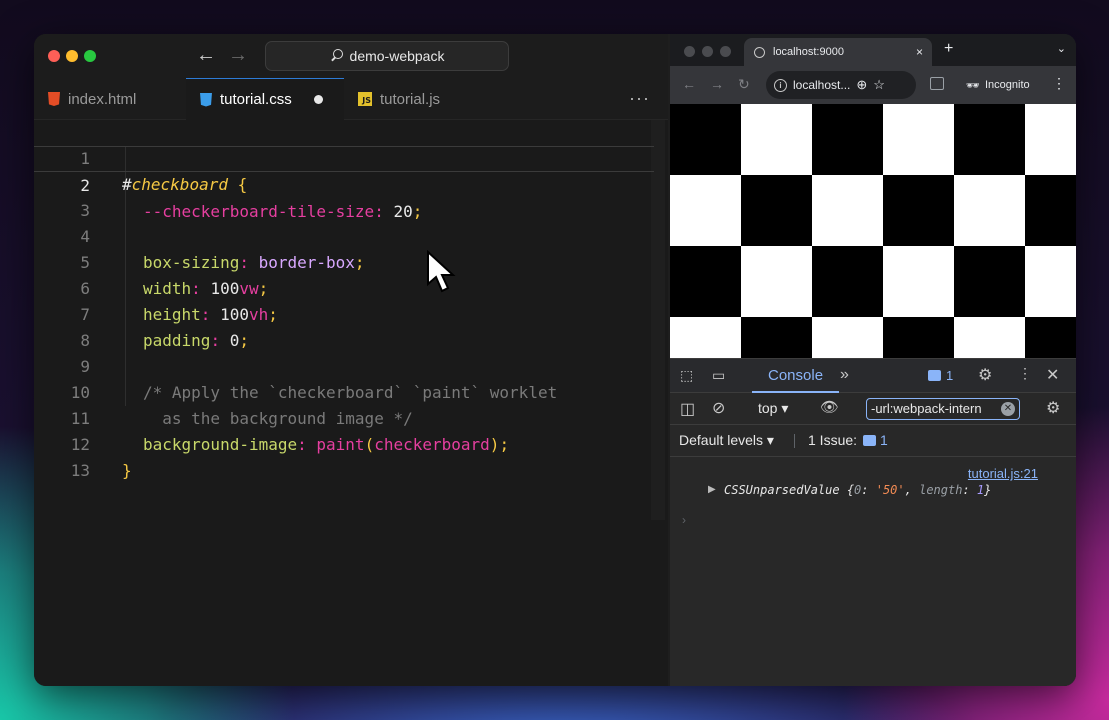  What do you see at coordinates (718, 375) in the screenshot?
I see `device-toolbar-icon: ▭` at bounding box center [718, 375].